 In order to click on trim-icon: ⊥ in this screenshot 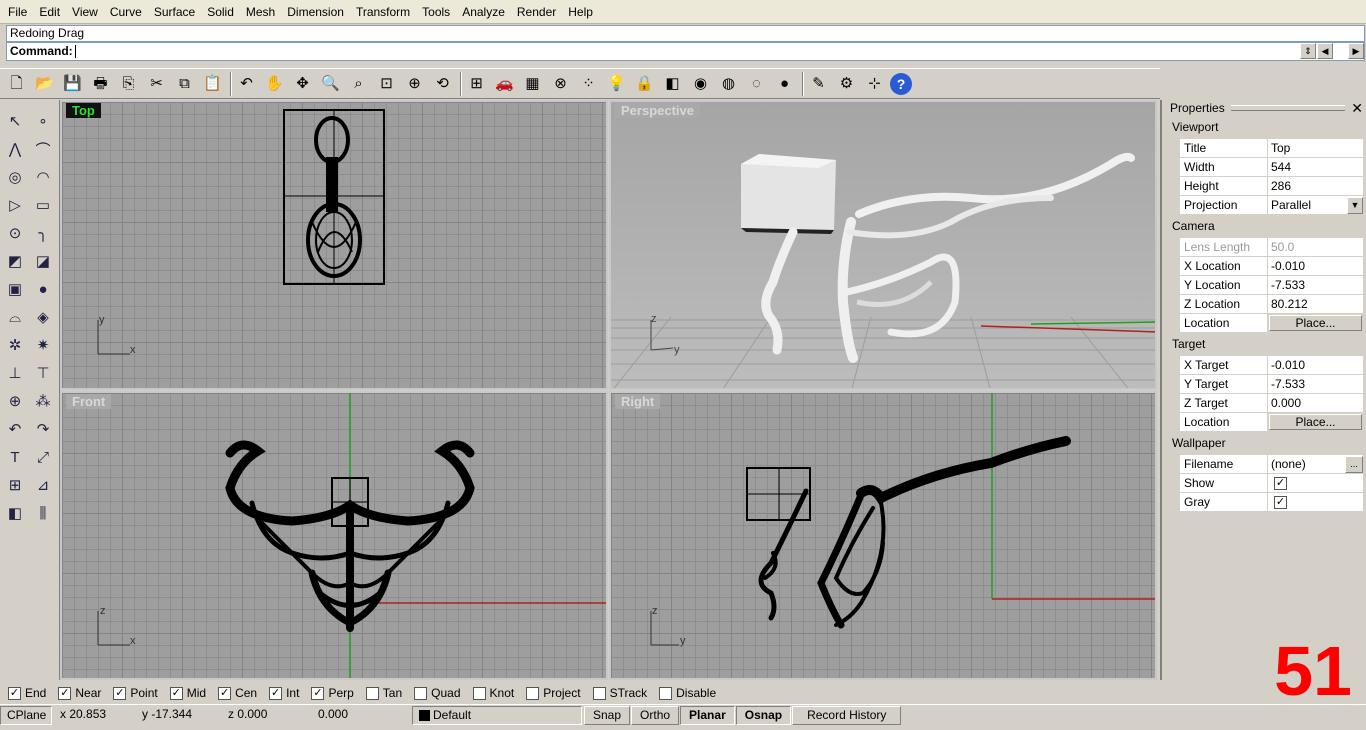, I will do `click(15, 373)`.